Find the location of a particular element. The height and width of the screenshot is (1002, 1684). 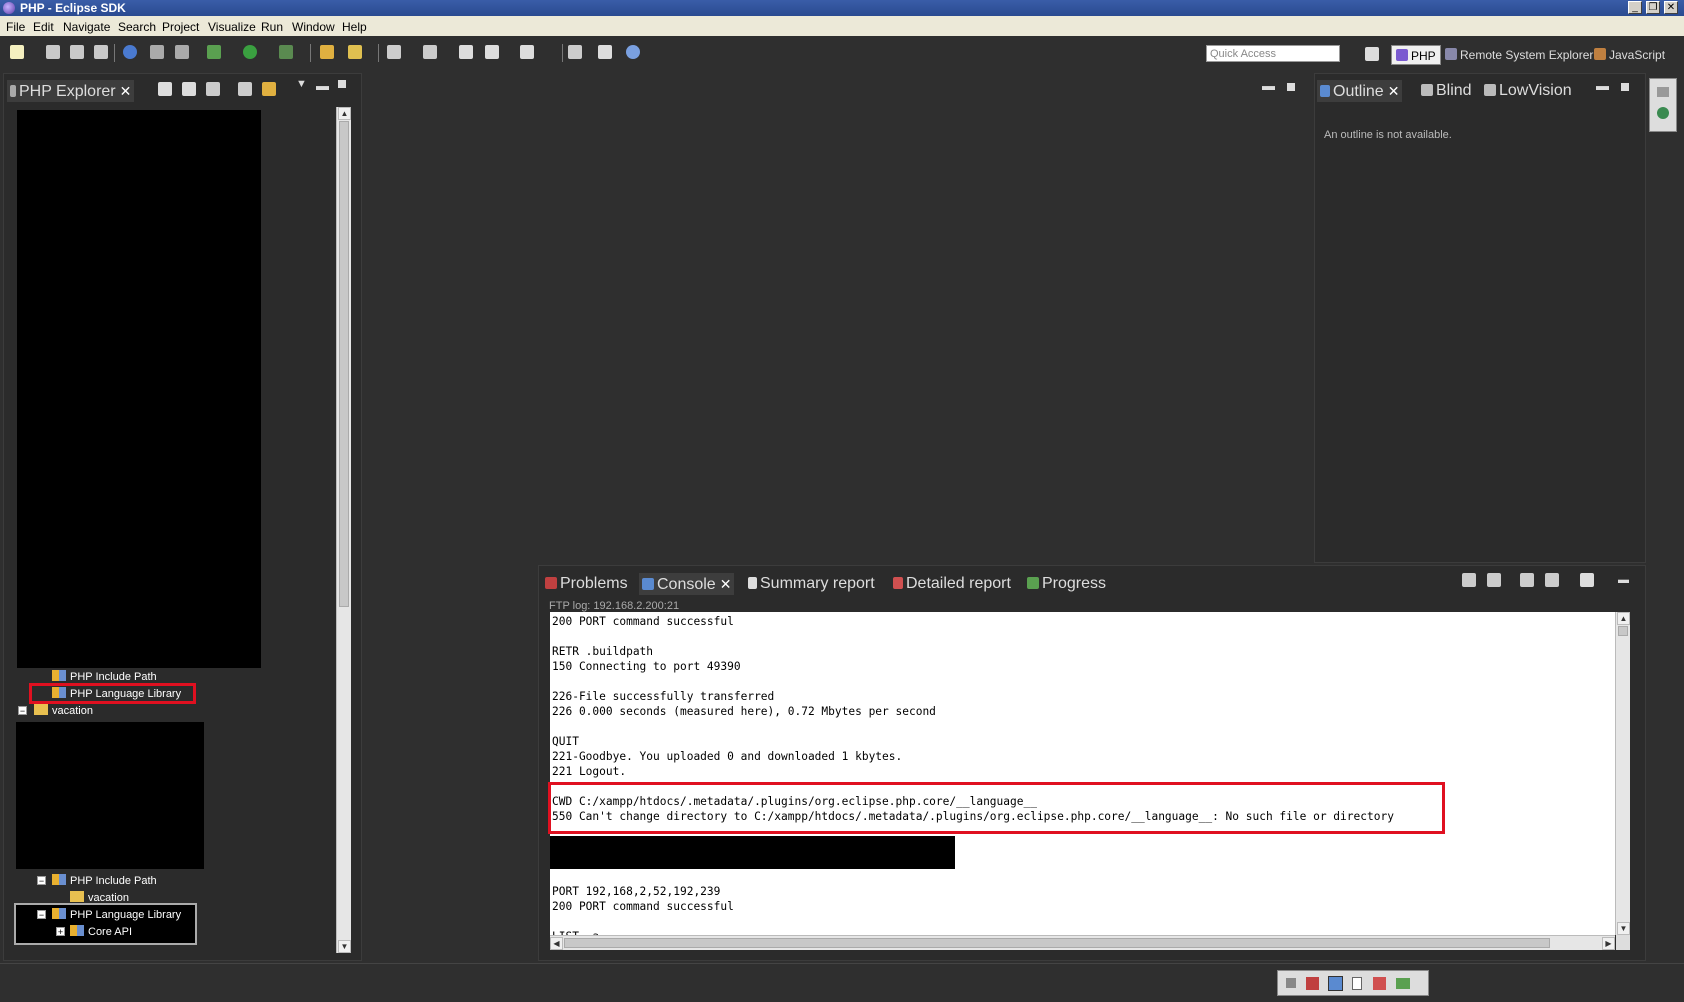

menu-project: Project is located at coordinates (180, 27).